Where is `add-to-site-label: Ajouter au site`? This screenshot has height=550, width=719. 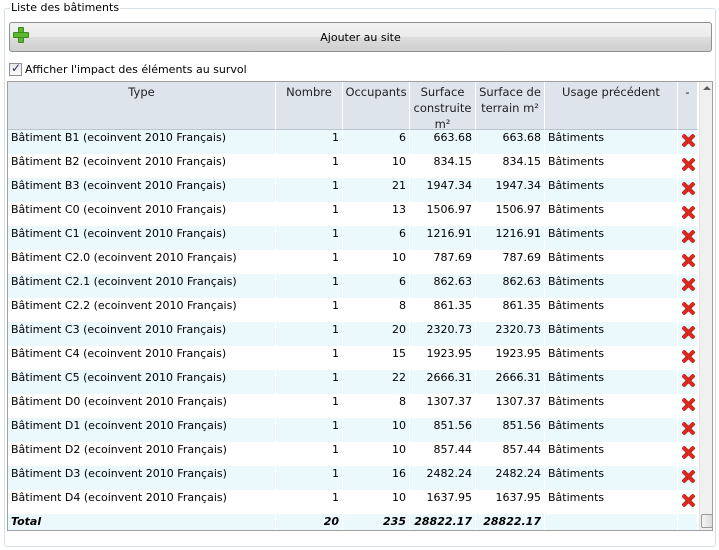
add-to-site-label: Ajouter au site is located at coordinates (360, 37).